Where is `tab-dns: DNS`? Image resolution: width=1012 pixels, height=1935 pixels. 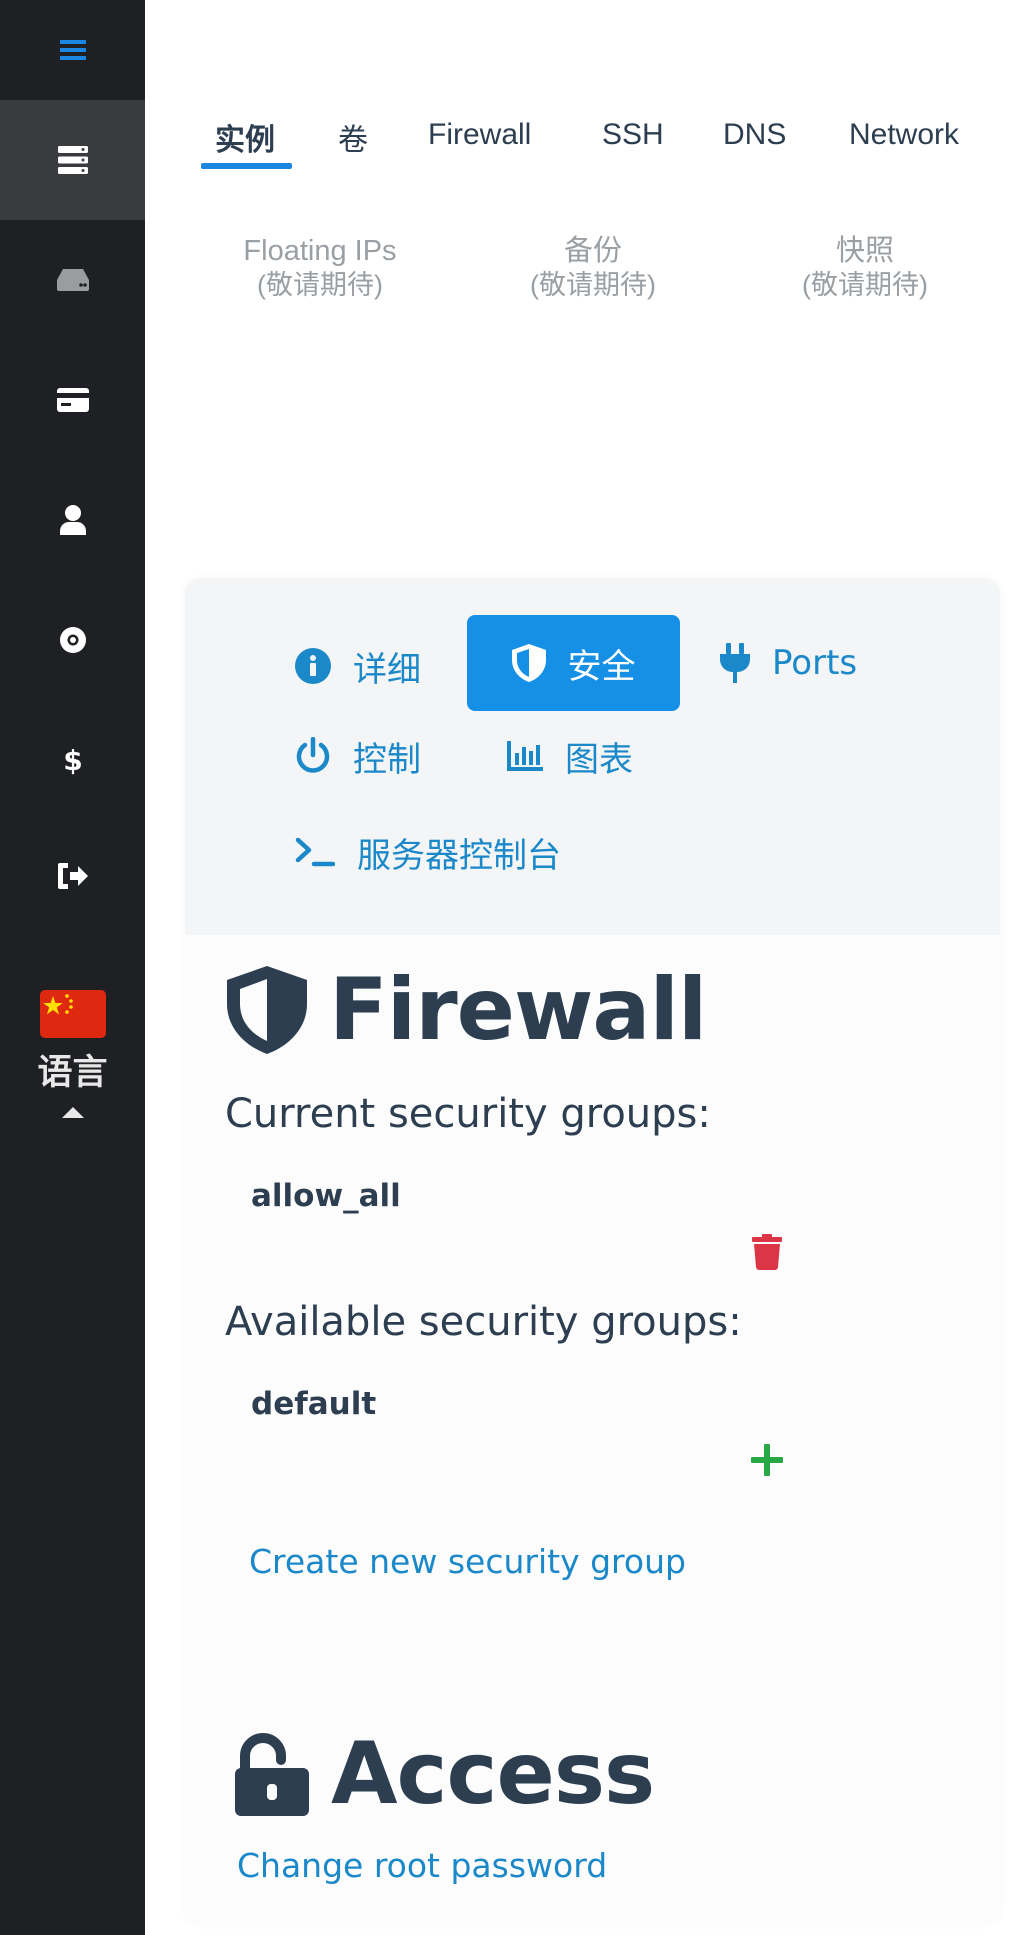 tab-dns: DNS is located at coordinates (754, 135).